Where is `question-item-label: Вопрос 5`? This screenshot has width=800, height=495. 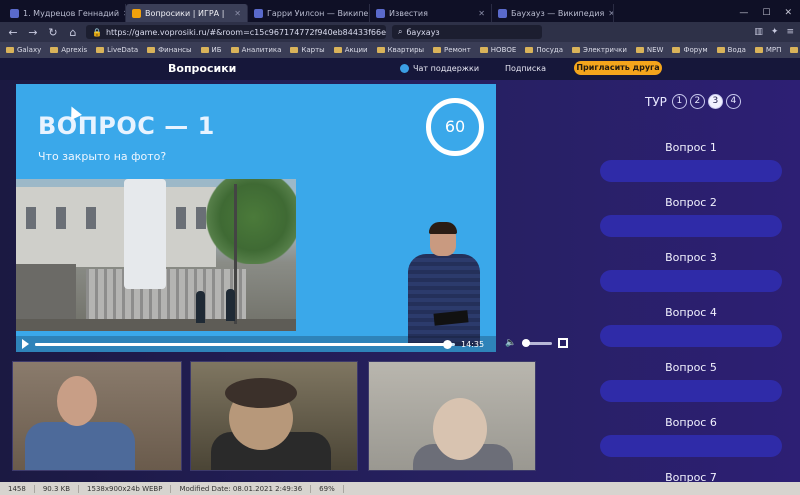 question-item-label: Вопрос 5 is located at coordinates (691, 367).